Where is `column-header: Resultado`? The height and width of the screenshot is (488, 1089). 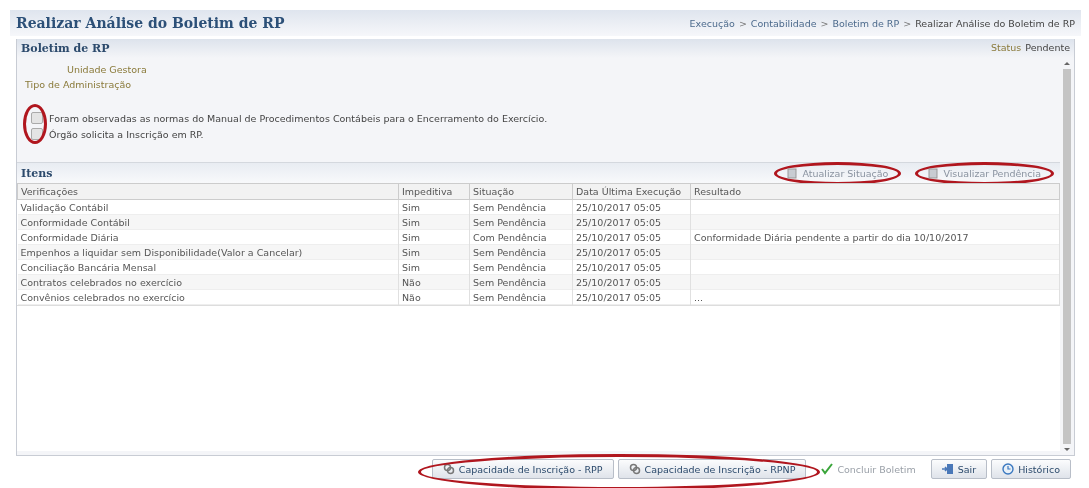 column-header: Resultado is located at coordinates (875, 191).